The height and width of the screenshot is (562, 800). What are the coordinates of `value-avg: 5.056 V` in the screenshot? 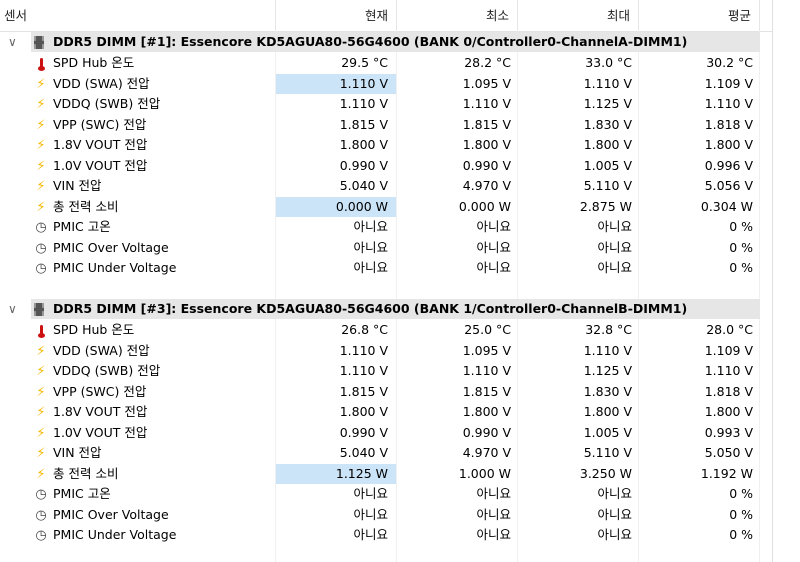 It's located at (728, 185).